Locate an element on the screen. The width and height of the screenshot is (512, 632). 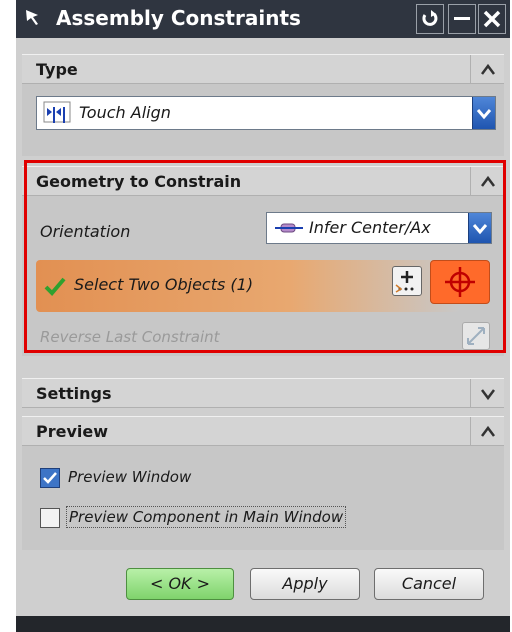
ok-button: < OK > is located at coordinates (180, 584).